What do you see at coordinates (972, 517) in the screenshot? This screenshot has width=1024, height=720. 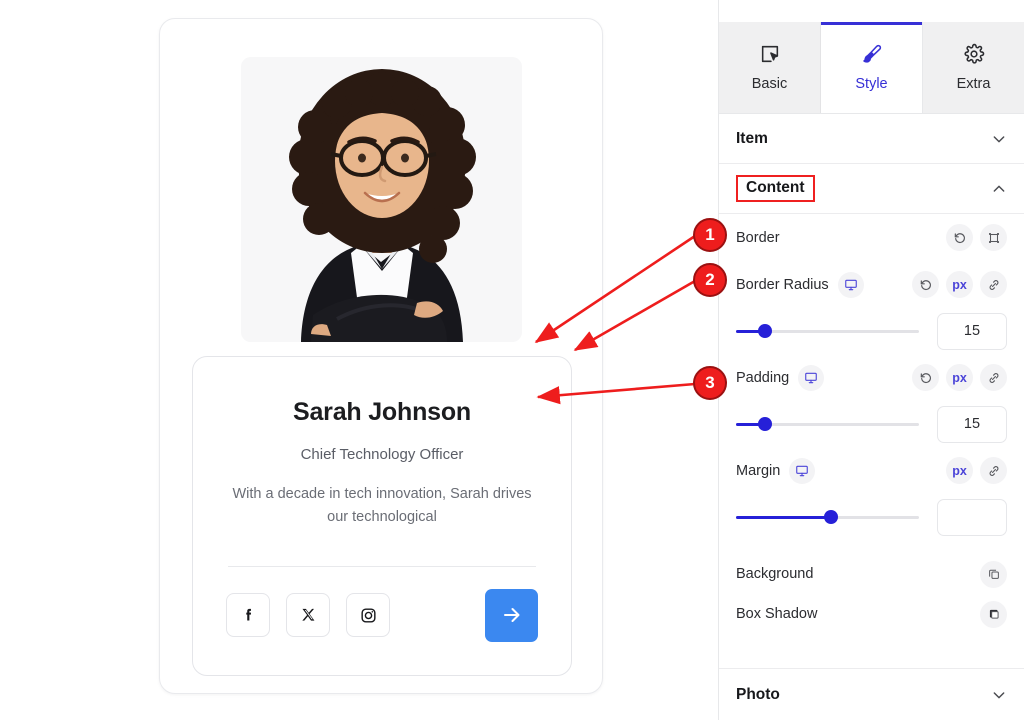 I see `margin-value` at bounding box center [972, 517].